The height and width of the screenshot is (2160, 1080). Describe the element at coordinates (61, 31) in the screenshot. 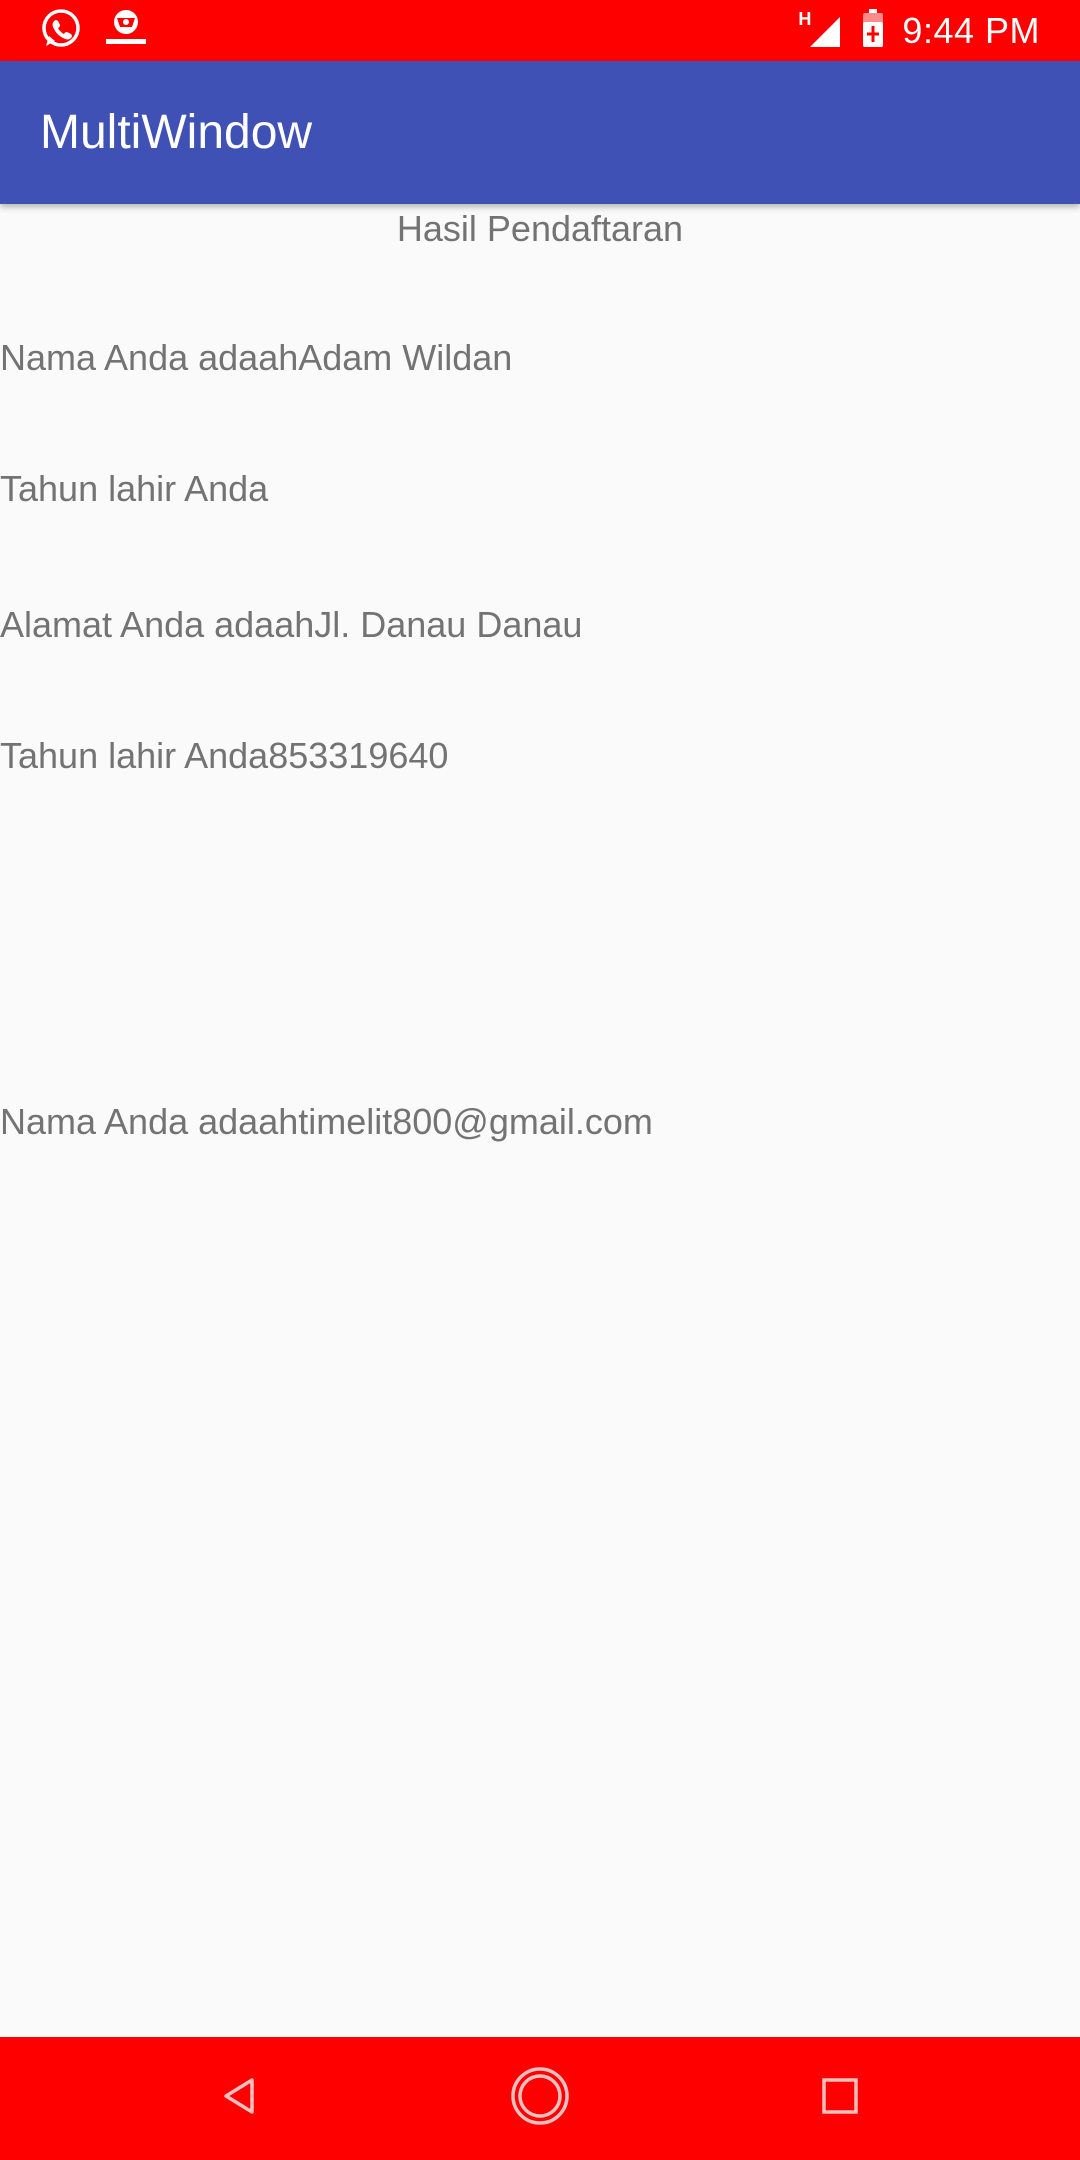

I see `whatsapp-icon` at that location.